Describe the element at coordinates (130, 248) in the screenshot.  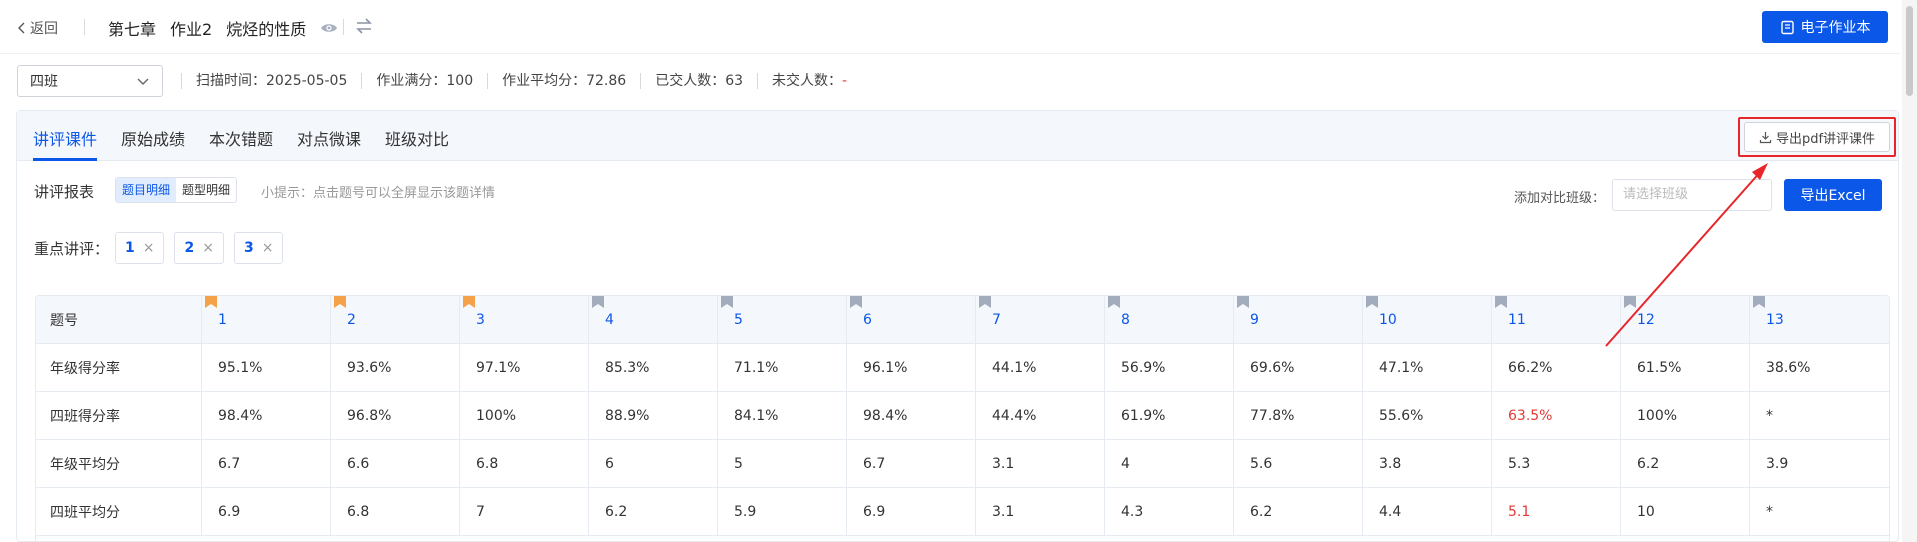
I see `focus-tag-number: 1` at that location.